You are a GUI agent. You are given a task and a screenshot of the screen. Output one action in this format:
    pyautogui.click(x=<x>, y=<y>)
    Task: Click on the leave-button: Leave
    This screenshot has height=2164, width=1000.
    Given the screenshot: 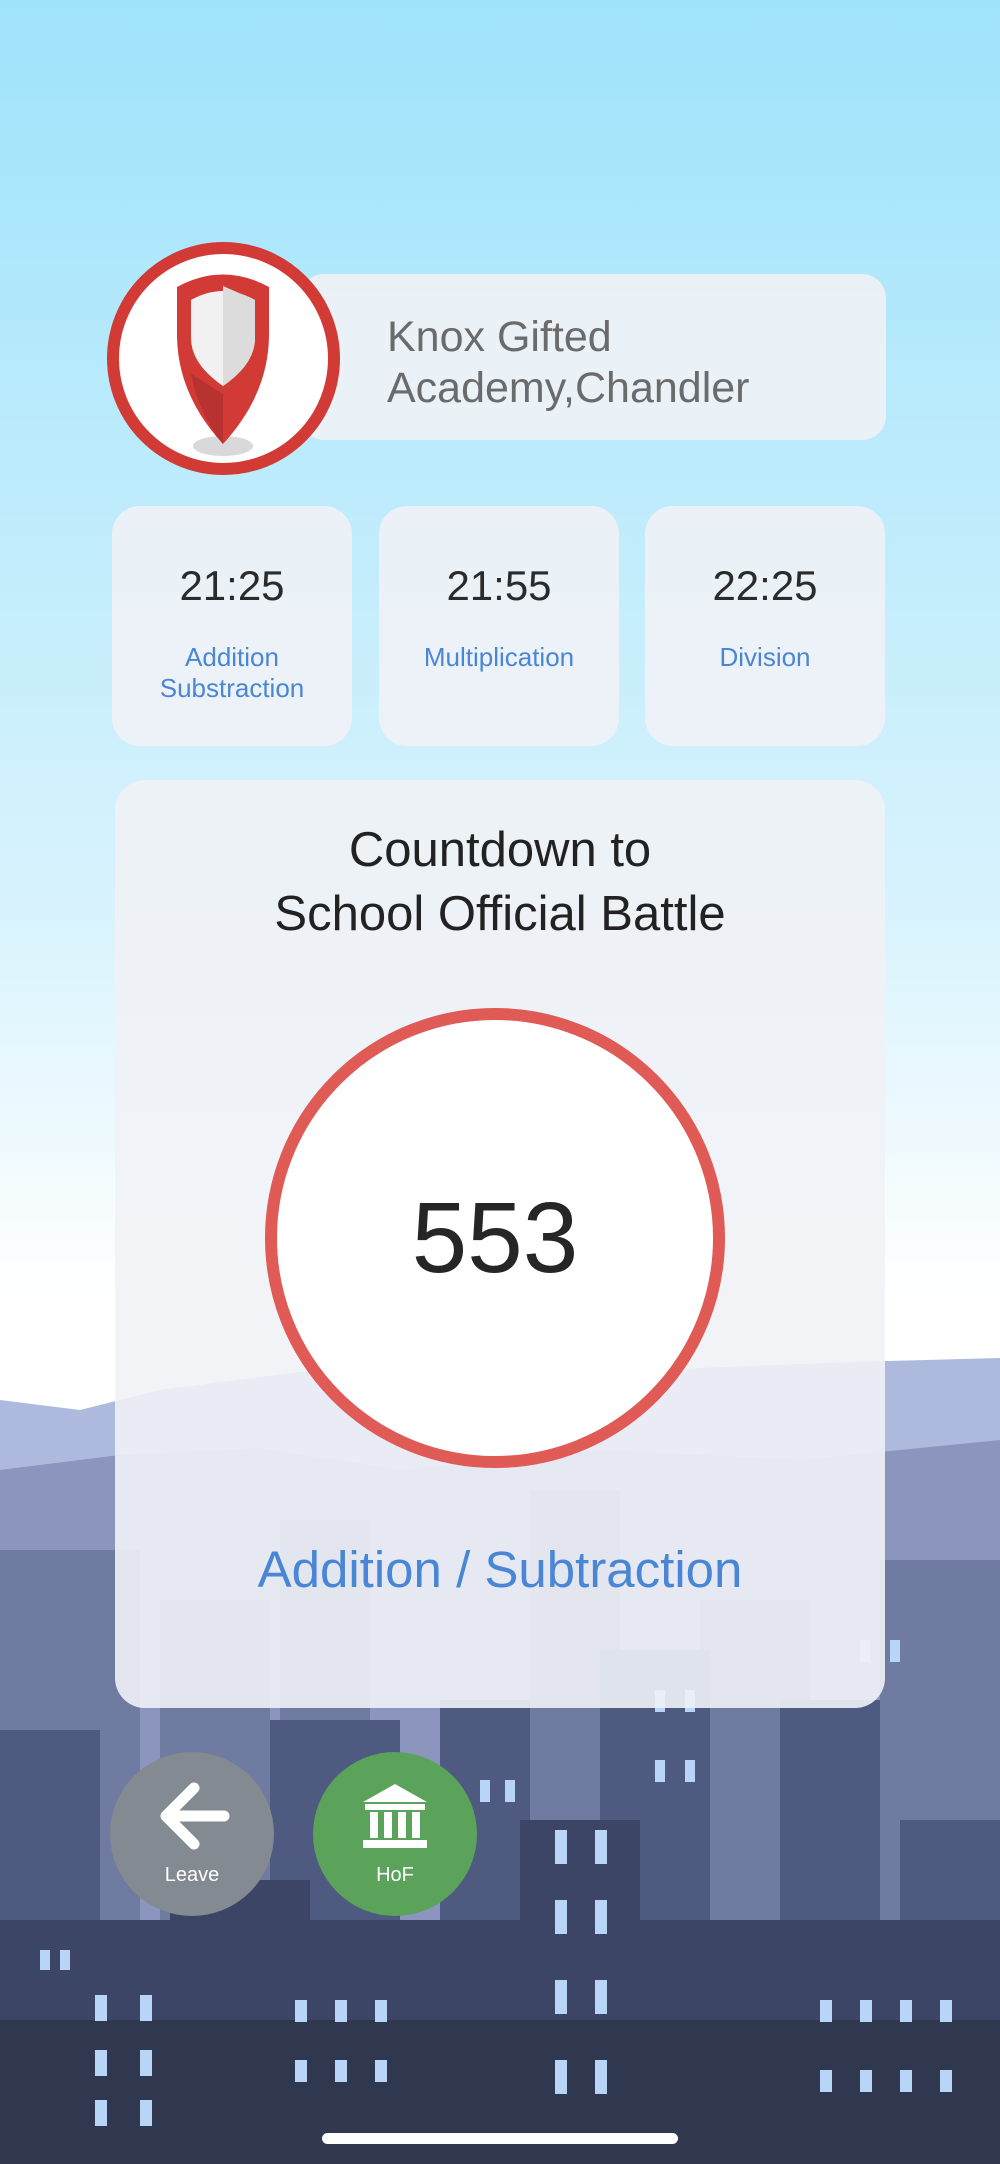 What is the action you would take?
    pyautogui.click(x=192, y=1834)
    